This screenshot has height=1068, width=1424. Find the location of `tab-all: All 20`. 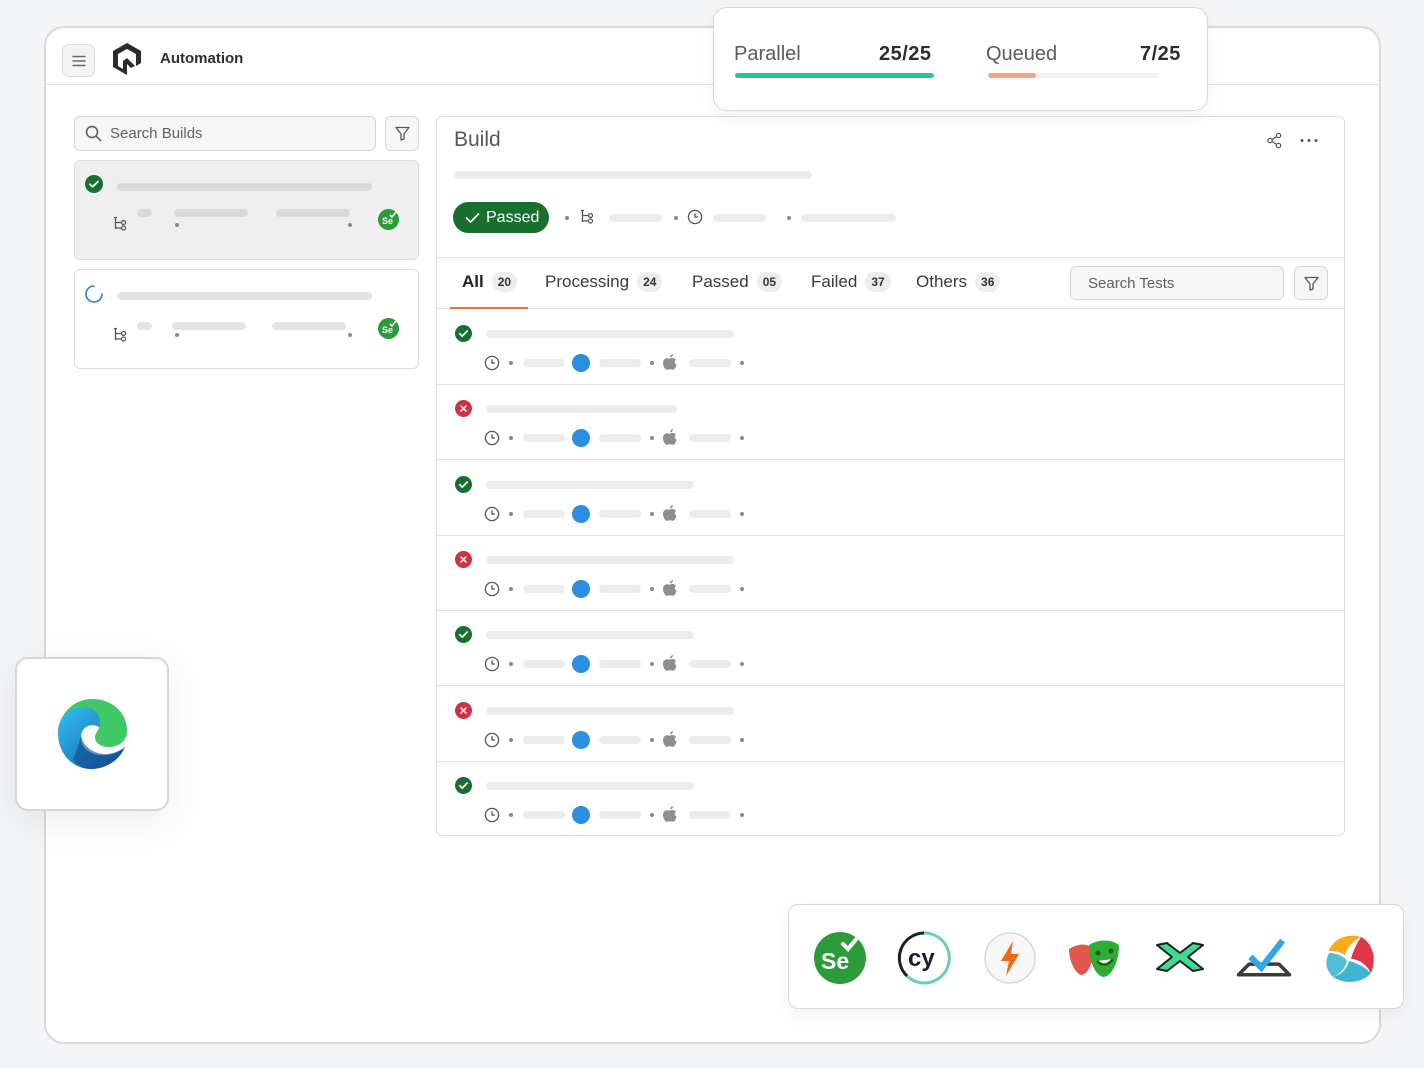

tab-all: All 20 is located at coordinates (490, 282).